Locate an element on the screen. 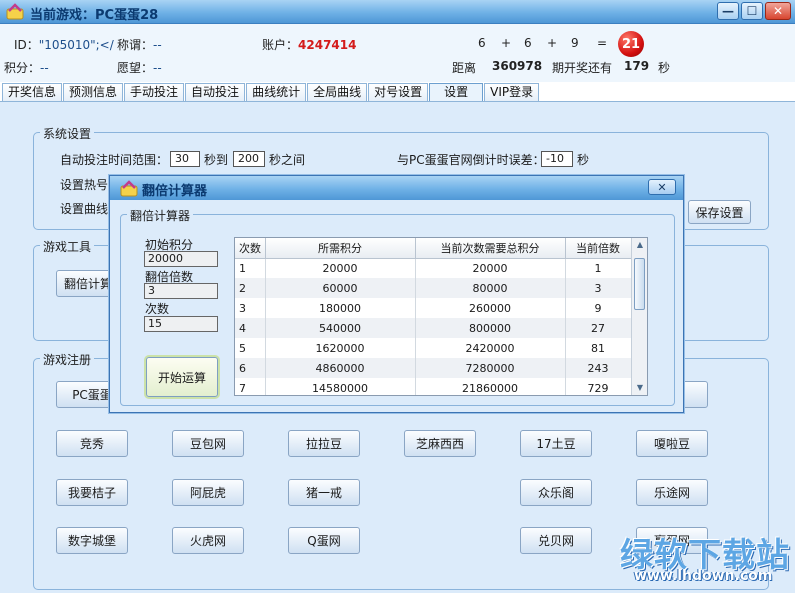  cell-required: 4860000 is located at coordinates (340, 368).